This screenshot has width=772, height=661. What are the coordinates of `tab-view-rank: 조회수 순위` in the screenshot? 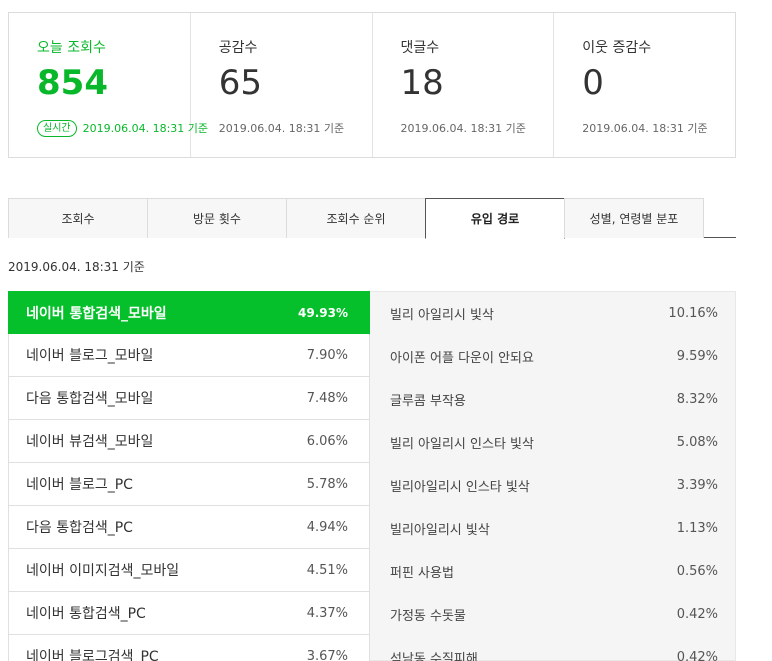 It's located at (356, 218).